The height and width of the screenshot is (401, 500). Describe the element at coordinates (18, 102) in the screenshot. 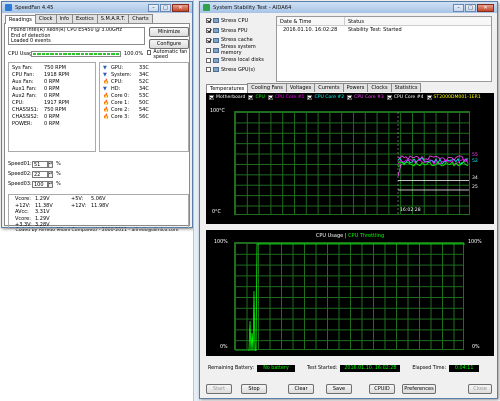

I see `fan-name: CPU:` at that location.